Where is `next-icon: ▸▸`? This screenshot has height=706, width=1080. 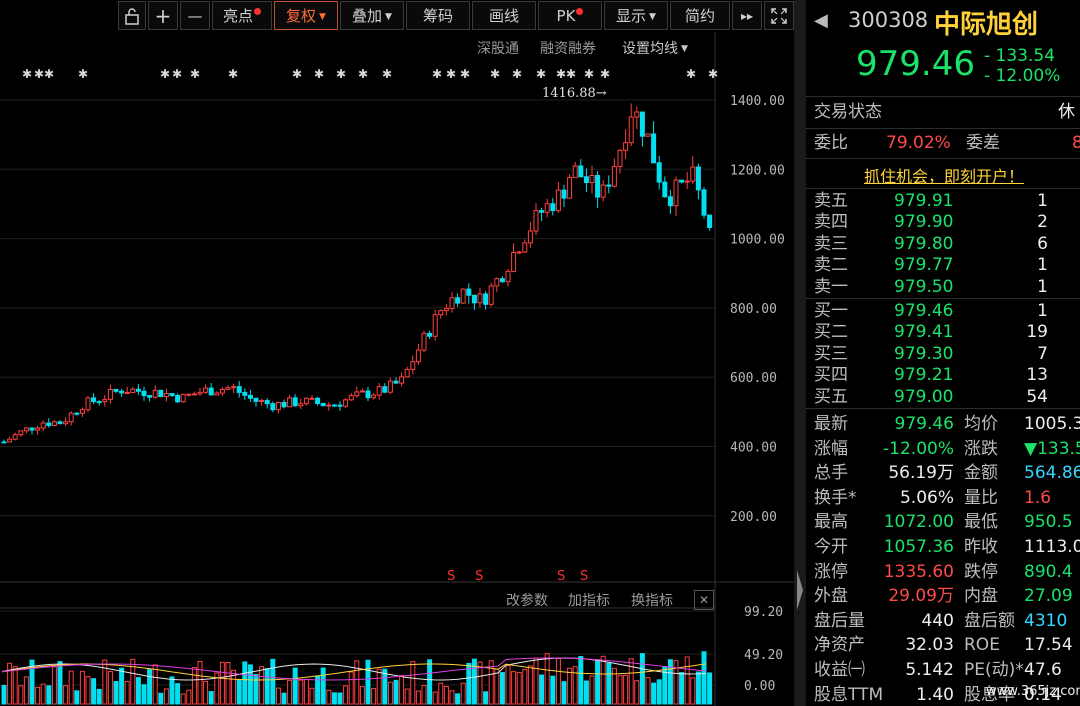
next-icon: ▸▸ is located at coordinates (747, 15).